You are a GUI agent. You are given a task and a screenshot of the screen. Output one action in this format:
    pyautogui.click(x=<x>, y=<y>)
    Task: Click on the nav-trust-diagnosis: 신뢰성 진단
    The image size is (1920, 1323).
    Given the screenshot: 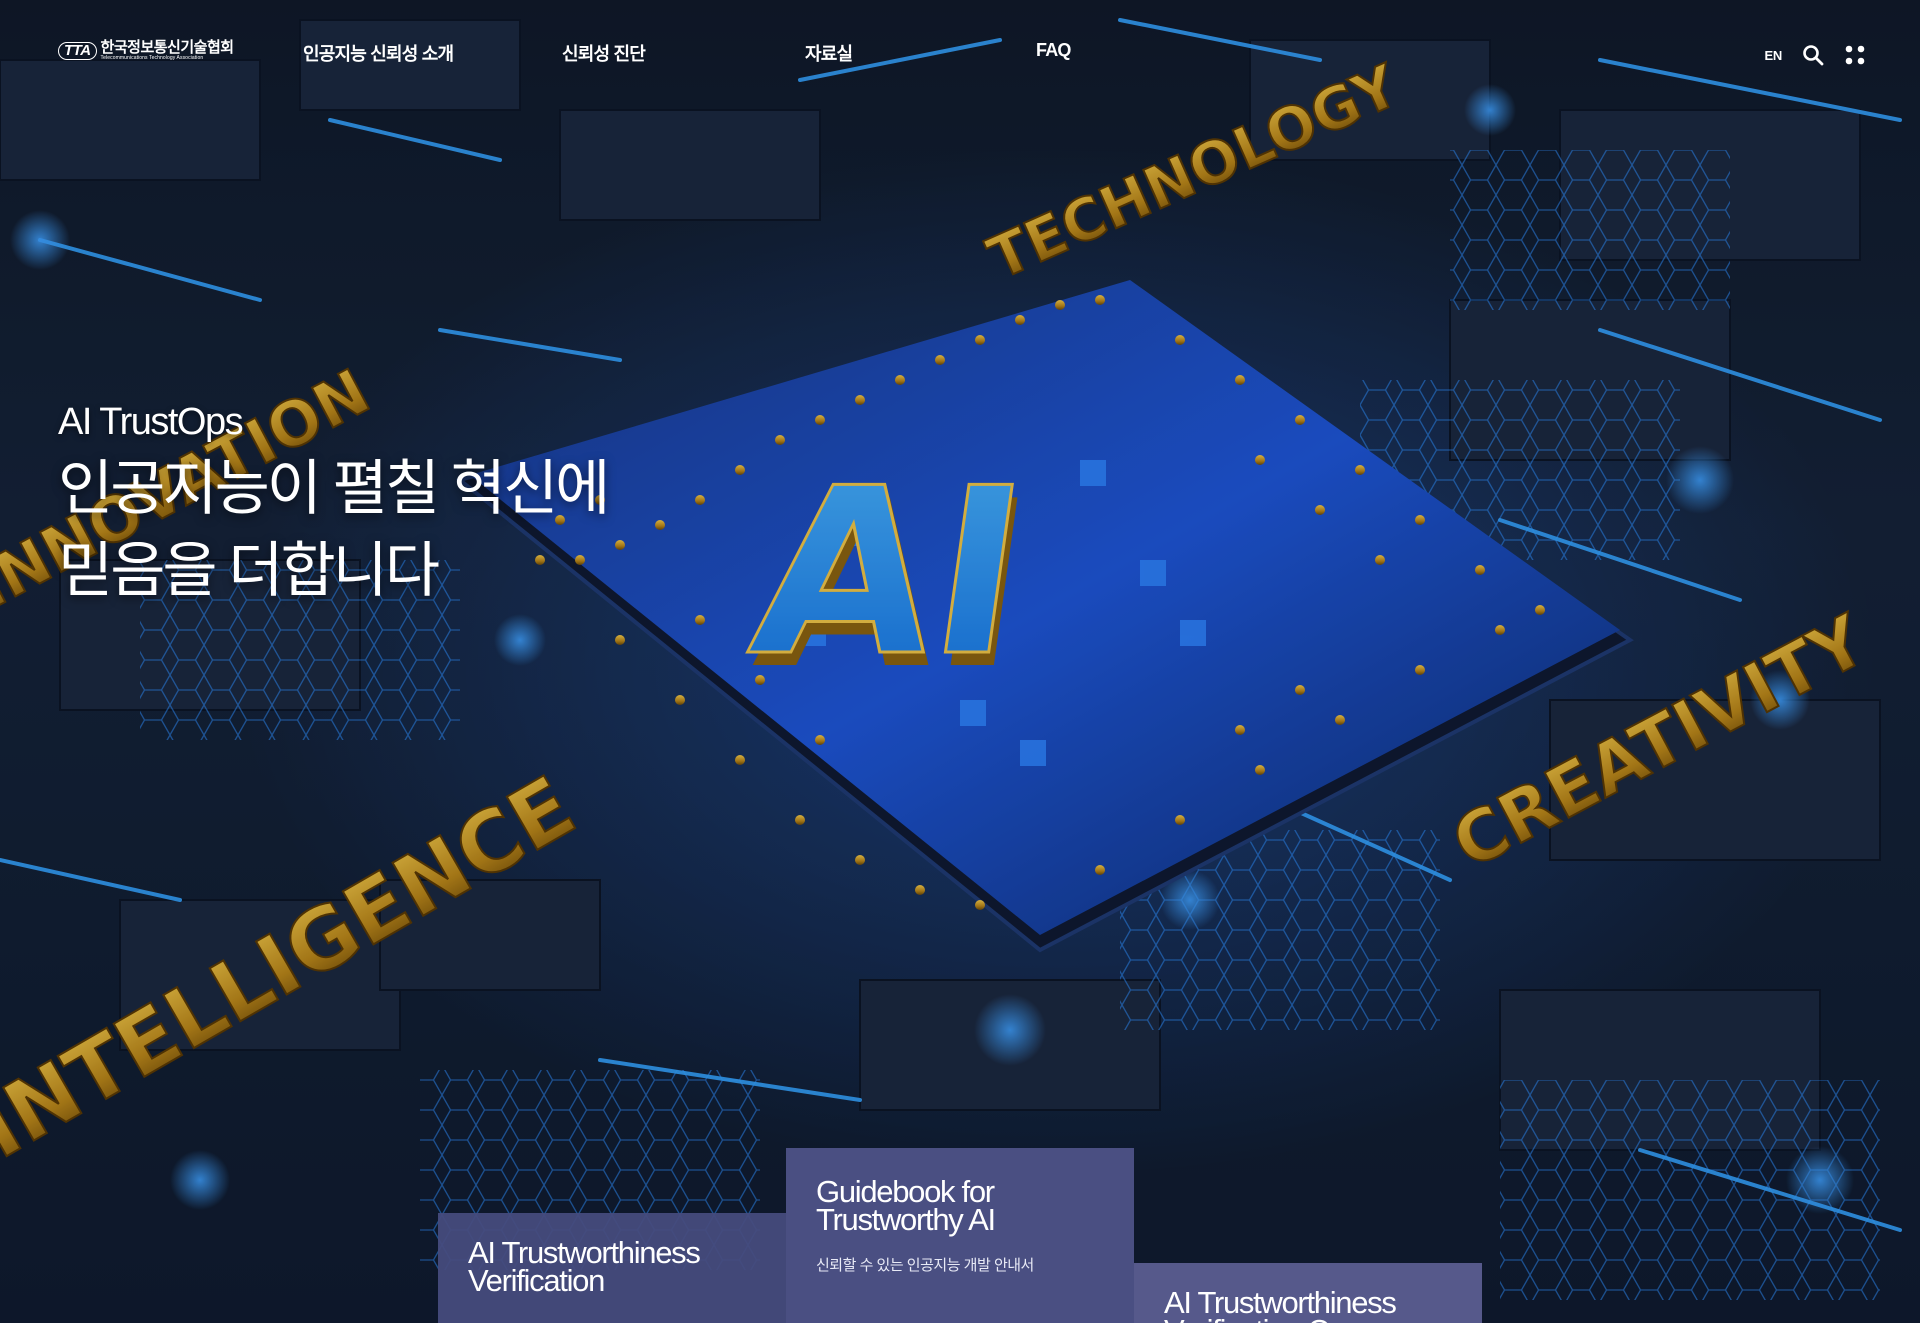 What is the action you would take?
    pyautogui.click(x=604, y=53)
    